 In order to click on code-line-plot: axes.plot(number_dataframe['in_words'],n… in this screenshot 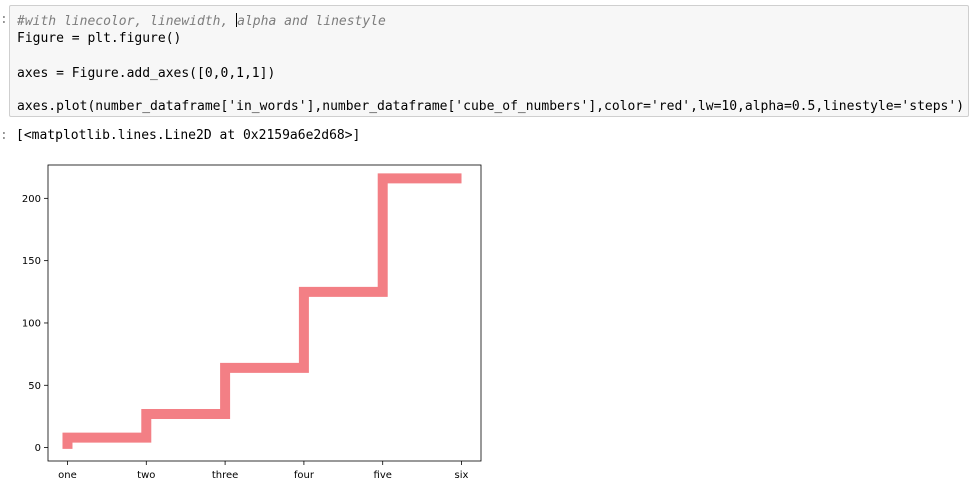, I will do `click(490, 107)`.